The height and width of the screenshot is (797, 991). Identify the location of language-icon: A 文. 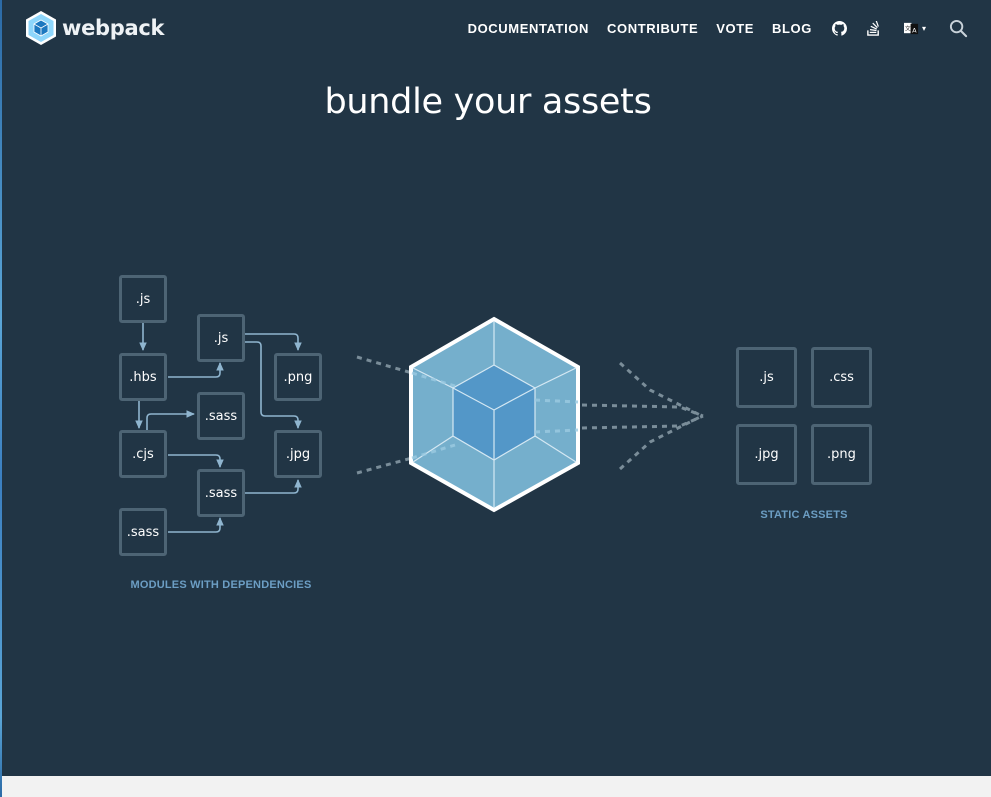
(911, 28).